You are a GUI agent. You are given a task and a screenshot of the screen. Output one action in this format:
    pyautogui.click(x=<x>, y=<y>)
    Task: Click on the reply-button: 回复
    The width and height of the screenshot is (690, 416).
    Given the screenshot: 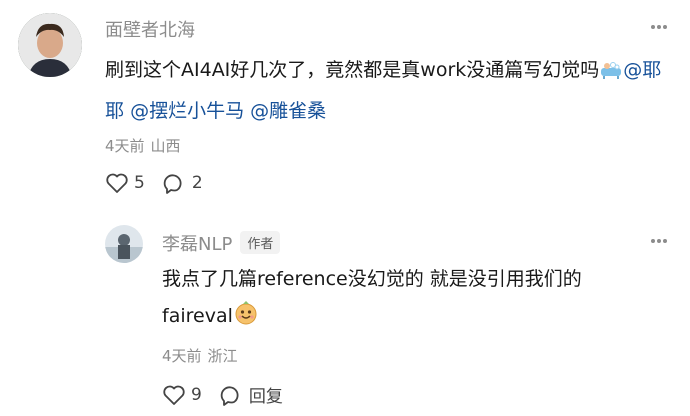 What is the action you would take?
    pyautogui.click(x=251, y=394)
    